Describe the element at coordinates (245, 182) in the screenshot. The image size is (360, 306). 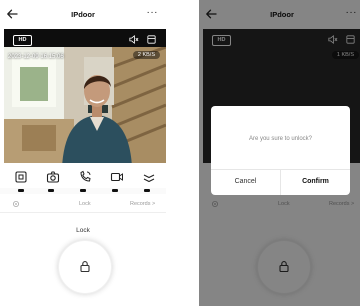
I see `cancel-button: Cancel` at that location.